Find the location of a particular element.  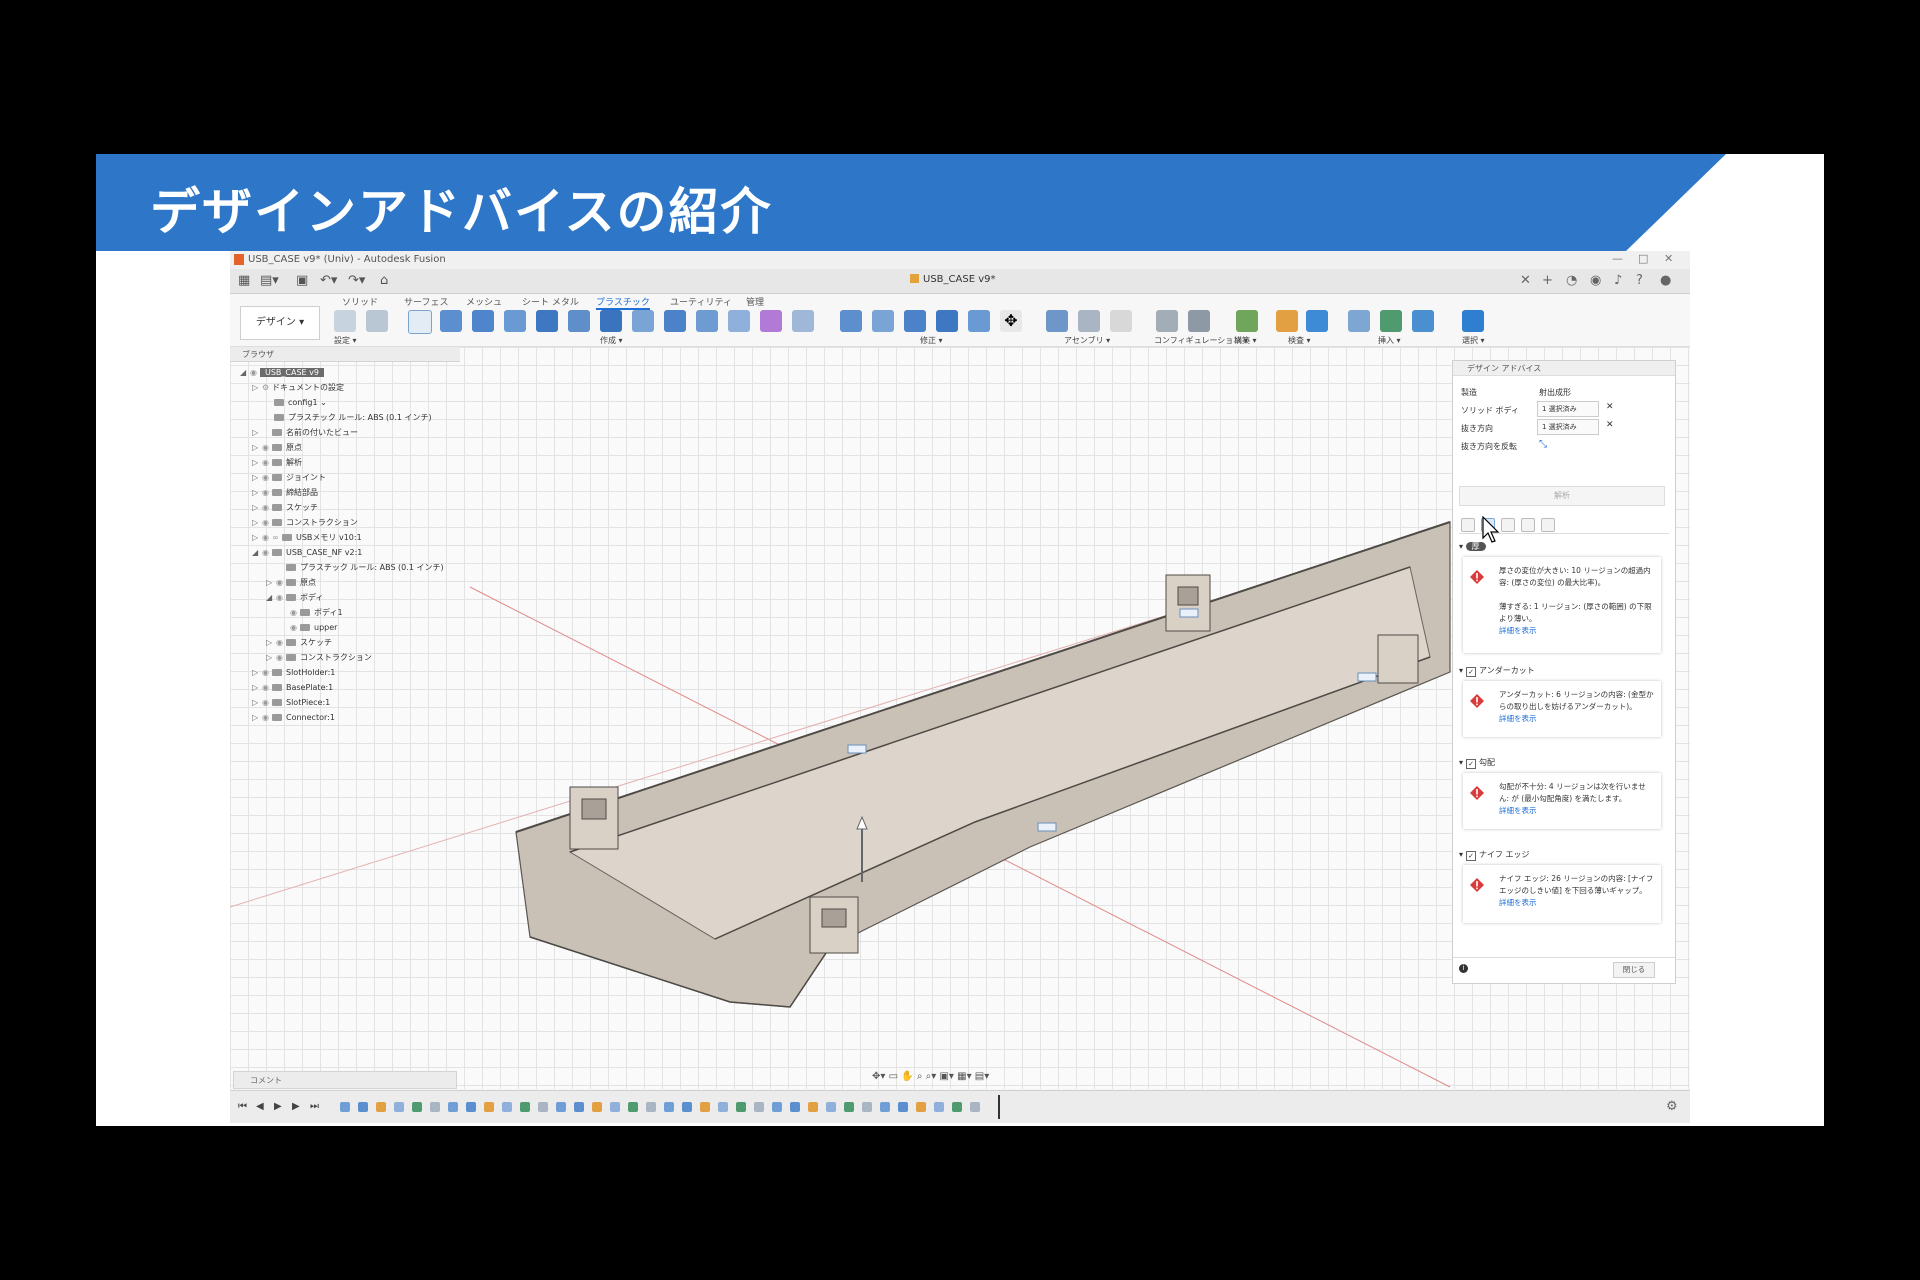

flip-direction-icon: ⤡ is located at coordinates (1543, 444).